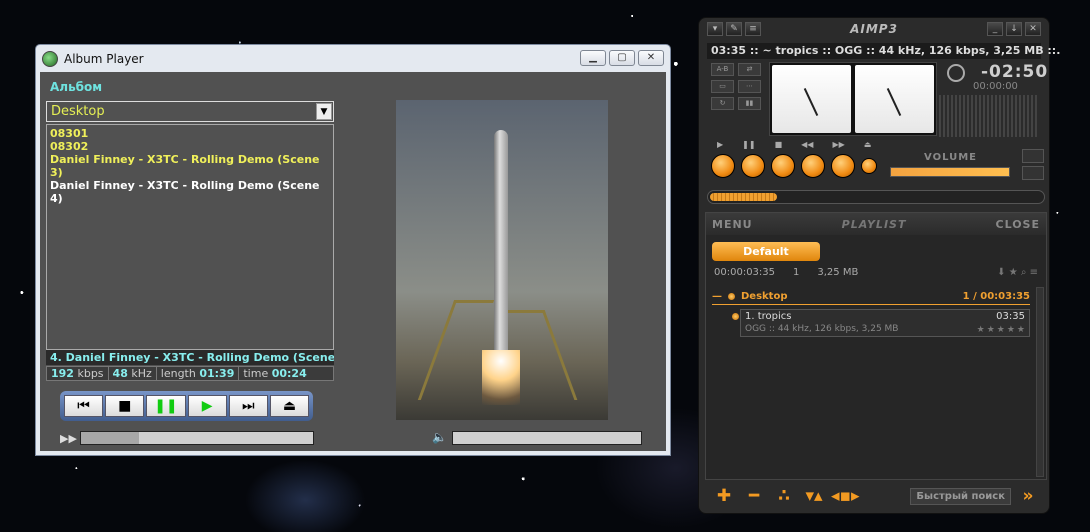 Image resolution: width=1090 pixels, height=532 pixels. Describe the element at coordinates (869, 166) in the screenshot. I see `eject-button` at that location.